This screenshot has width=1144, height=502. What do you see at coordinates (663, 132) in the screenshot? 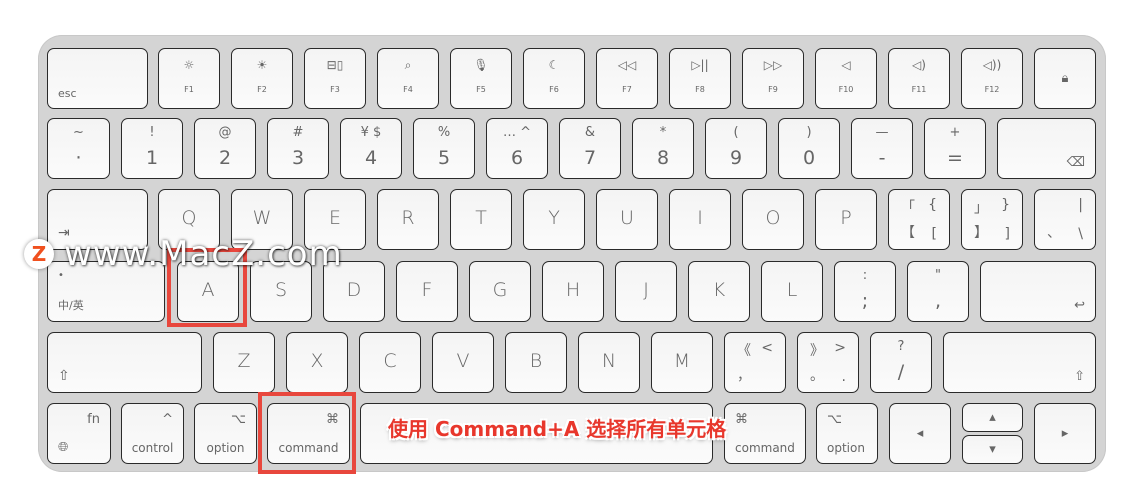
I see `key-shift-label: *` at bounding box center [663, 132].